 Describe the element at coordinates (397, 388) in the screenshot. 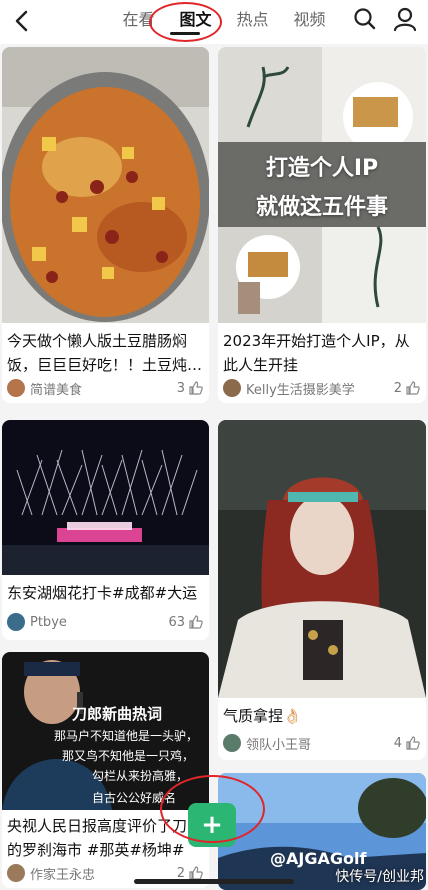

I see `like-count: 2` at that location.